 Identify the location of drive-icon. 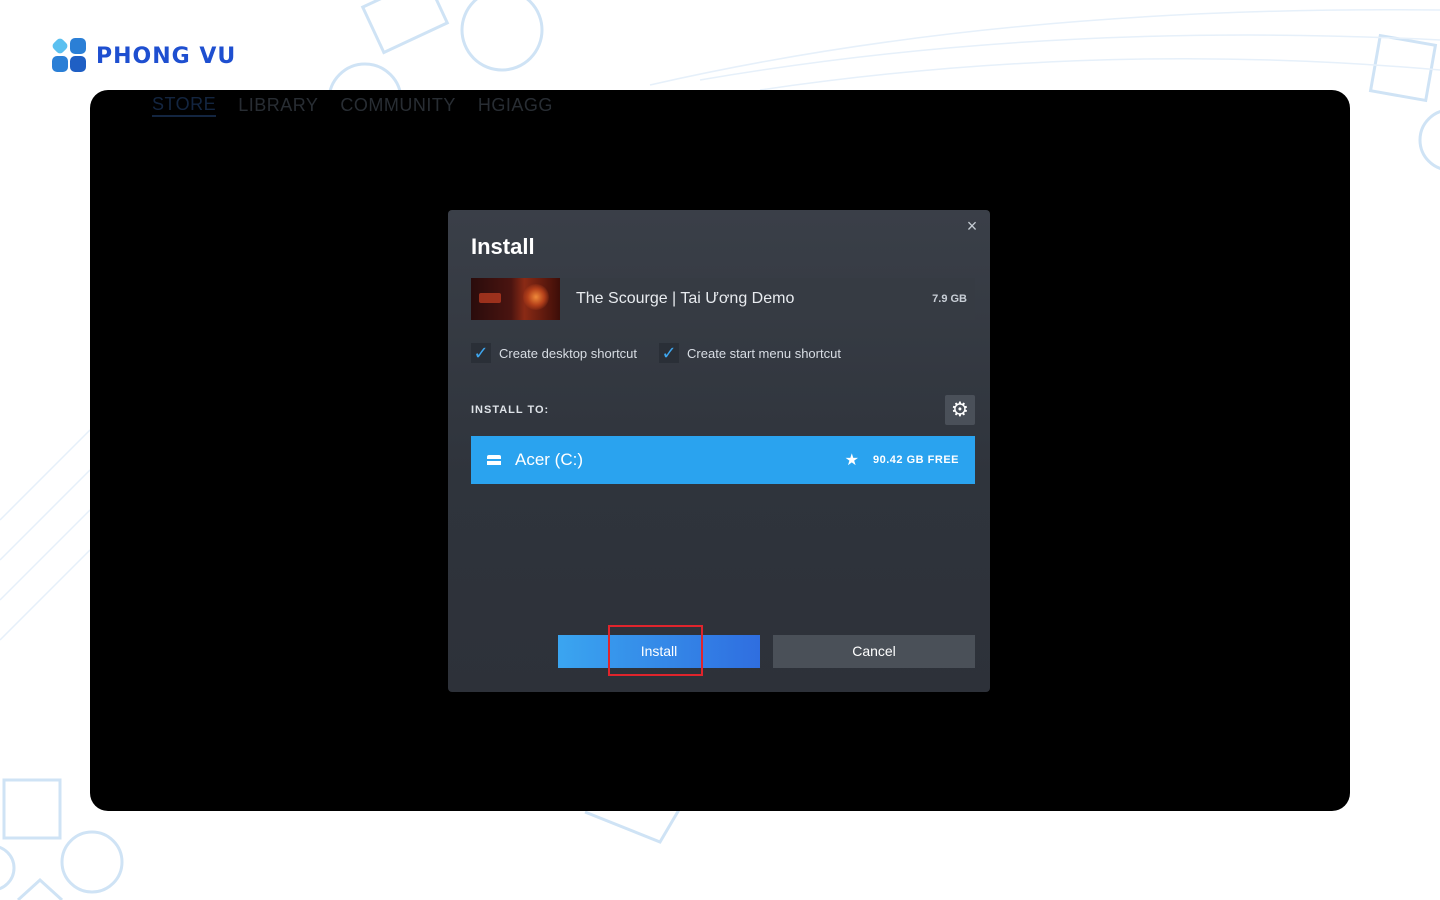
(494, 460).